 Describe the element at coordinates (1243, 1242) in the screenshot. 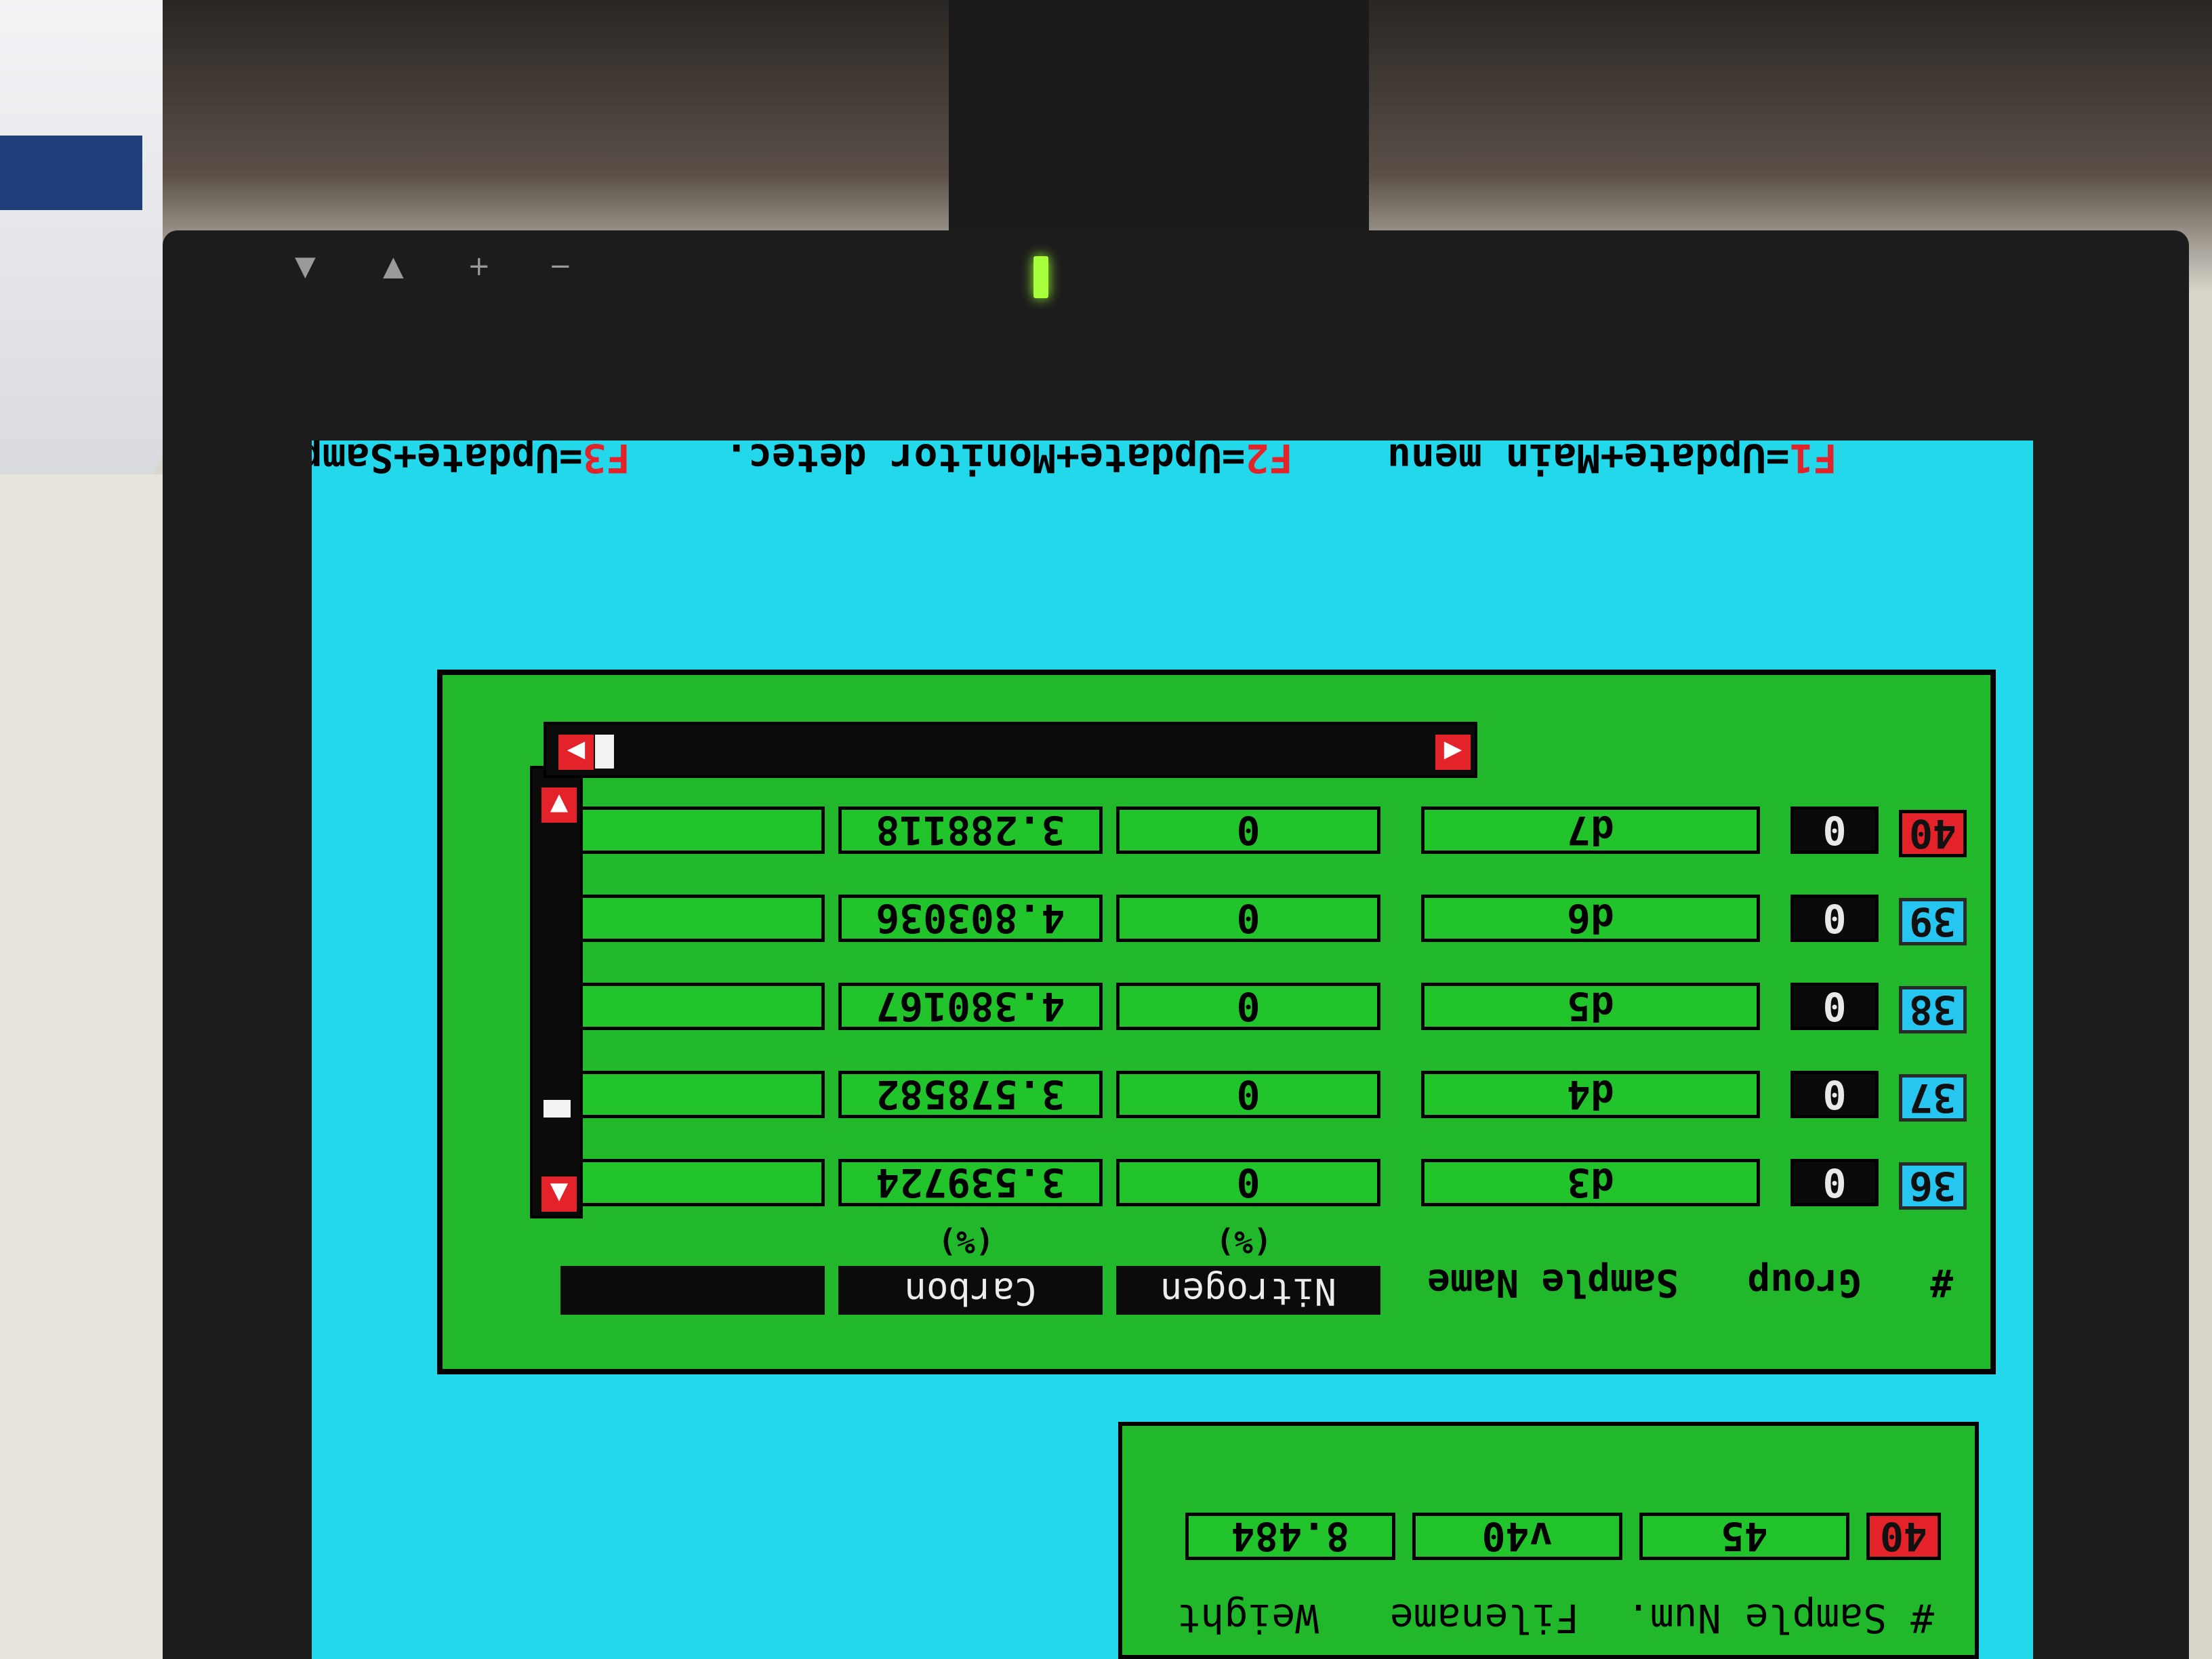

I see `col-header-nitrogen-unit: (%)` at that location.